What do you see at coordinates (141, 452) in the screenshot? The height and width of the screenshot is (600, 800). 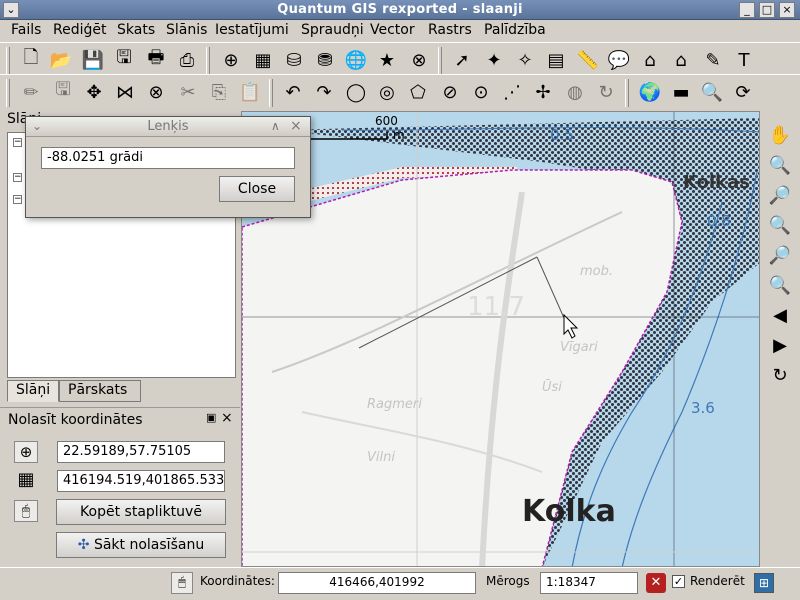 I see `geo-coords-field: 22.59189,57.75105` at bounding box center [141, 452].